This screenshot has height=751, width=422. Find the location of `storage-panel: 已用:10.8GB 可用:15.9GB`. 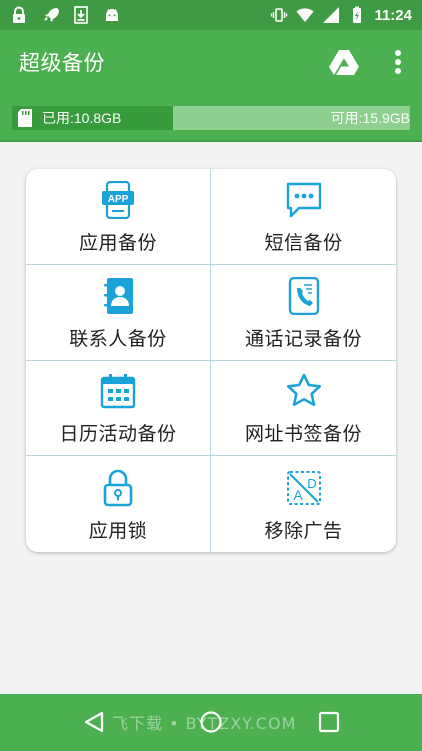

storage-panel: 已用:10.8GB 可用:15.9GB is located at coordinates (211, 118).